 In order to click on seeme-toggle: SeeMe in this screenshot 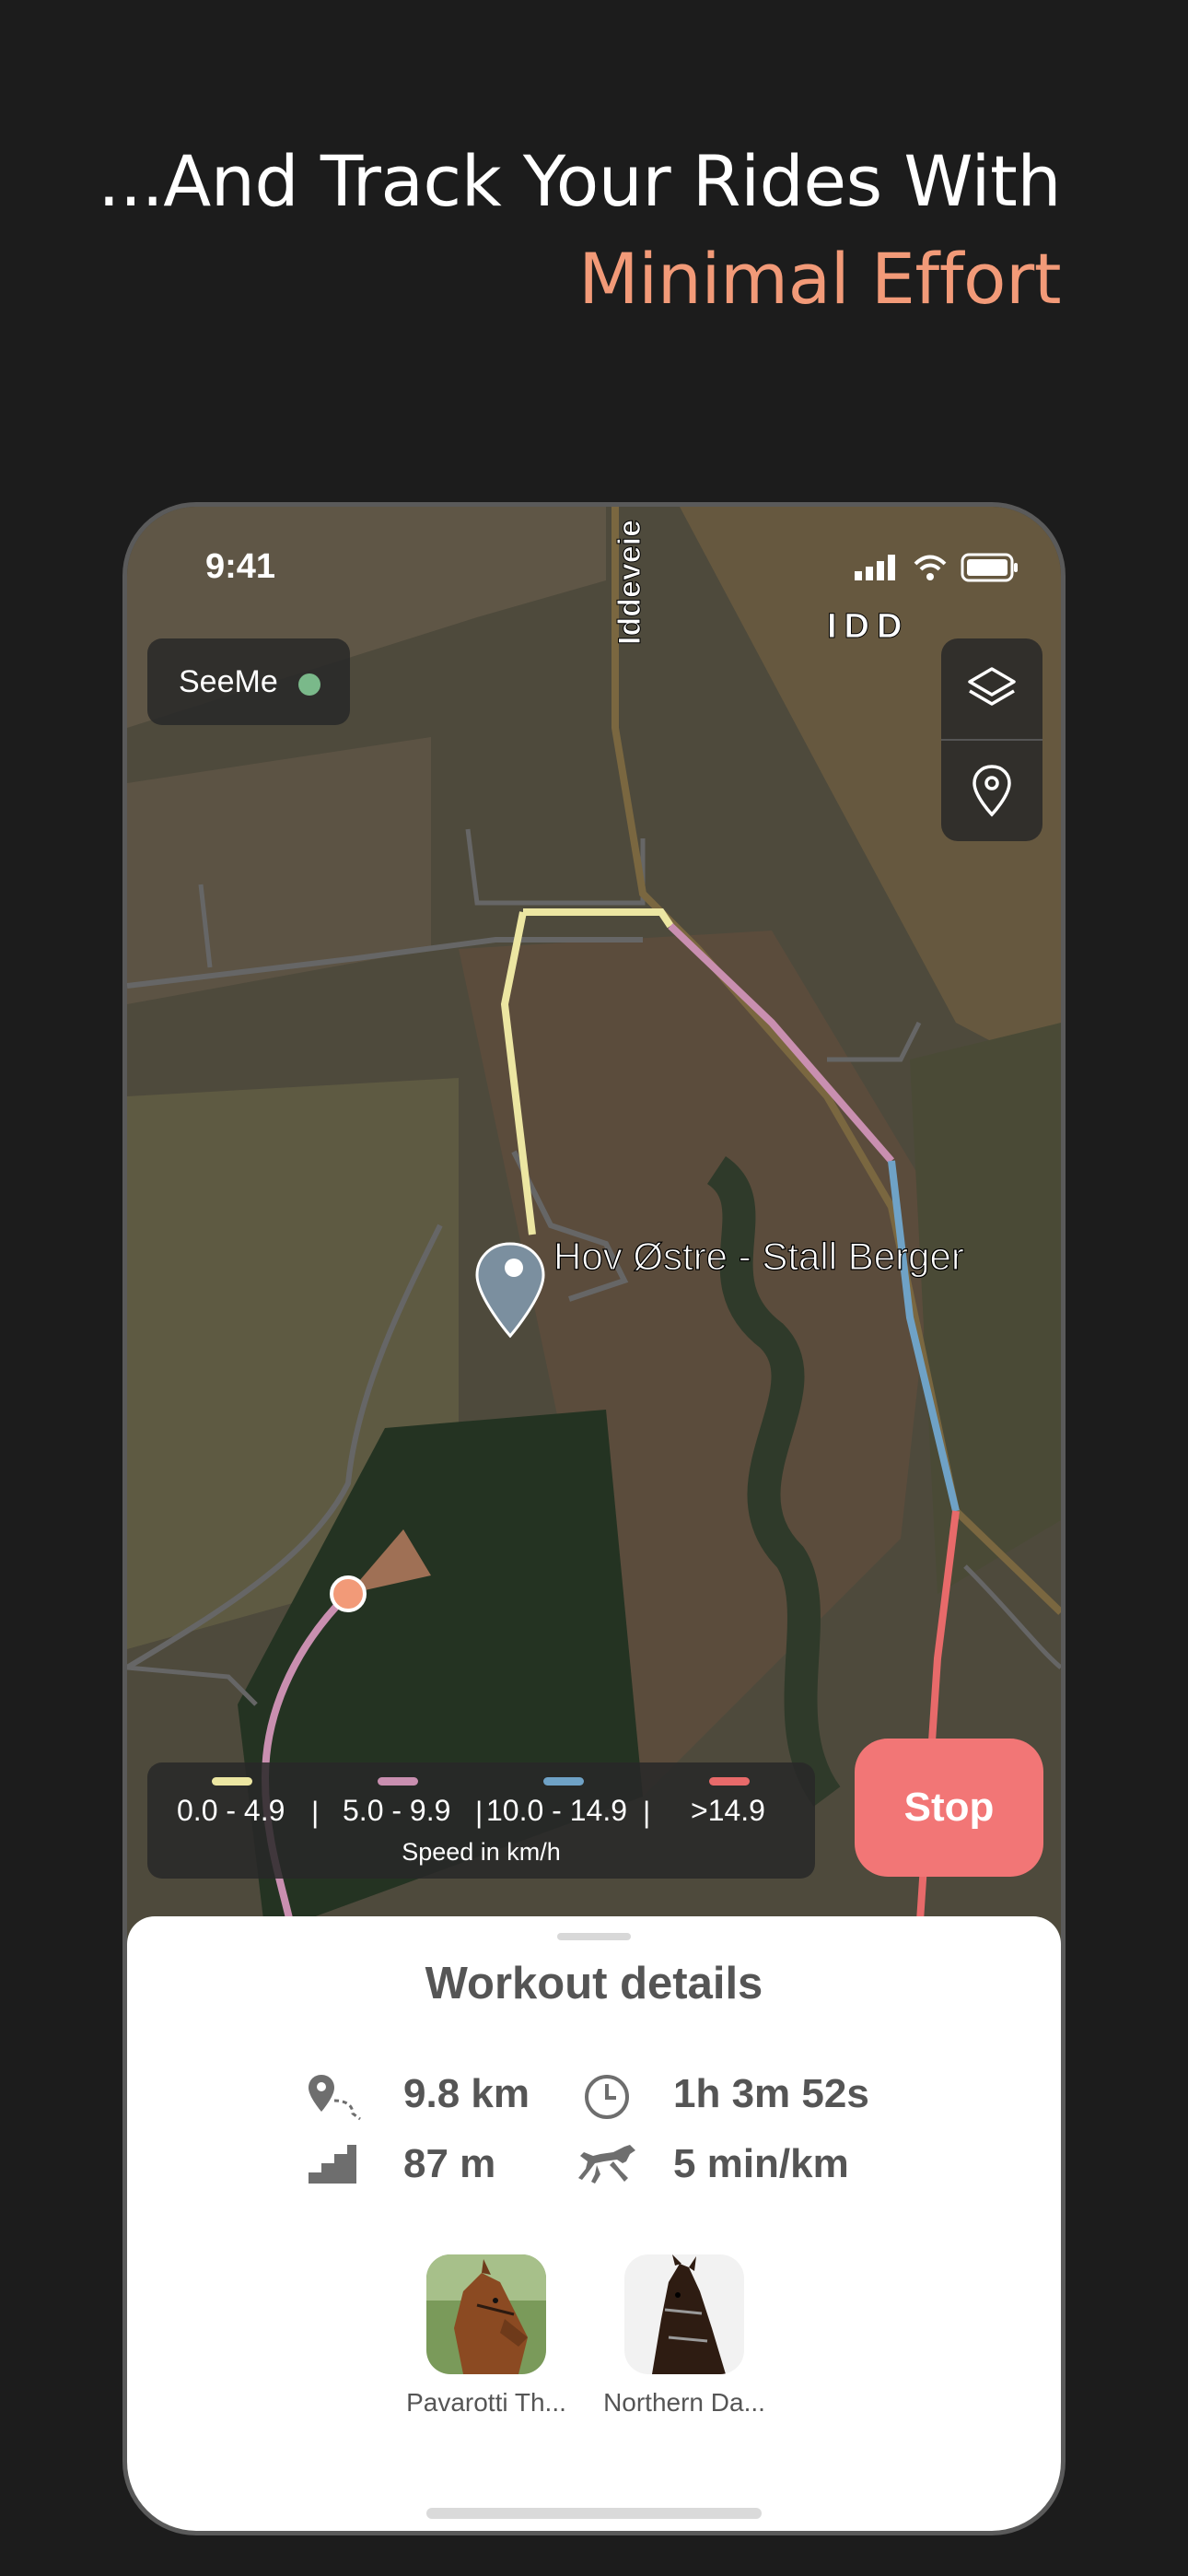, I will do `click(249, 681)`.